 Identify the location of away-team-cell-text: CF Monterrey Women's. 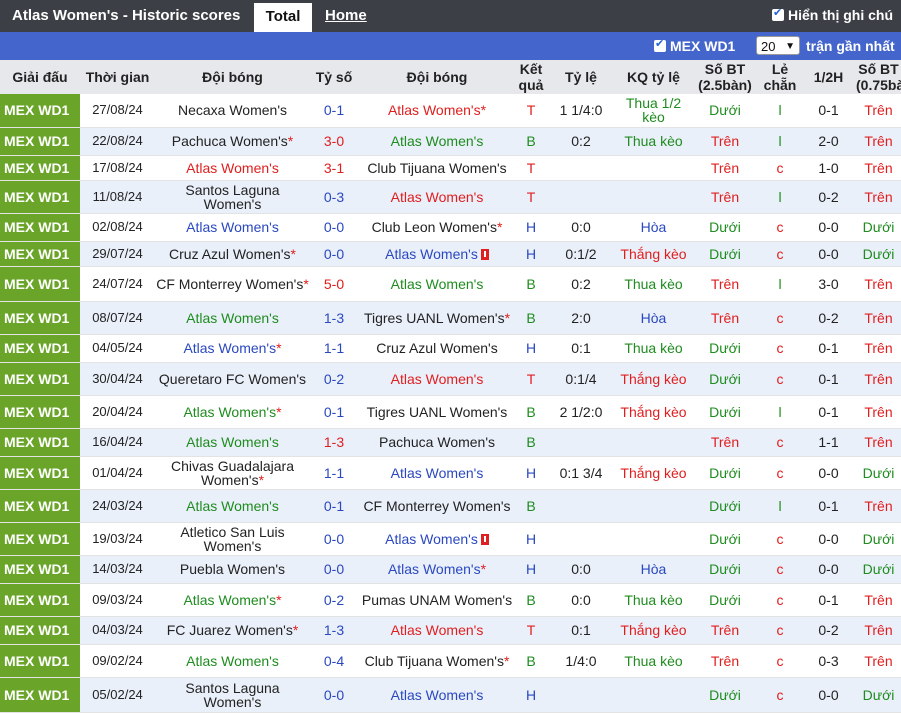
(436, 506).